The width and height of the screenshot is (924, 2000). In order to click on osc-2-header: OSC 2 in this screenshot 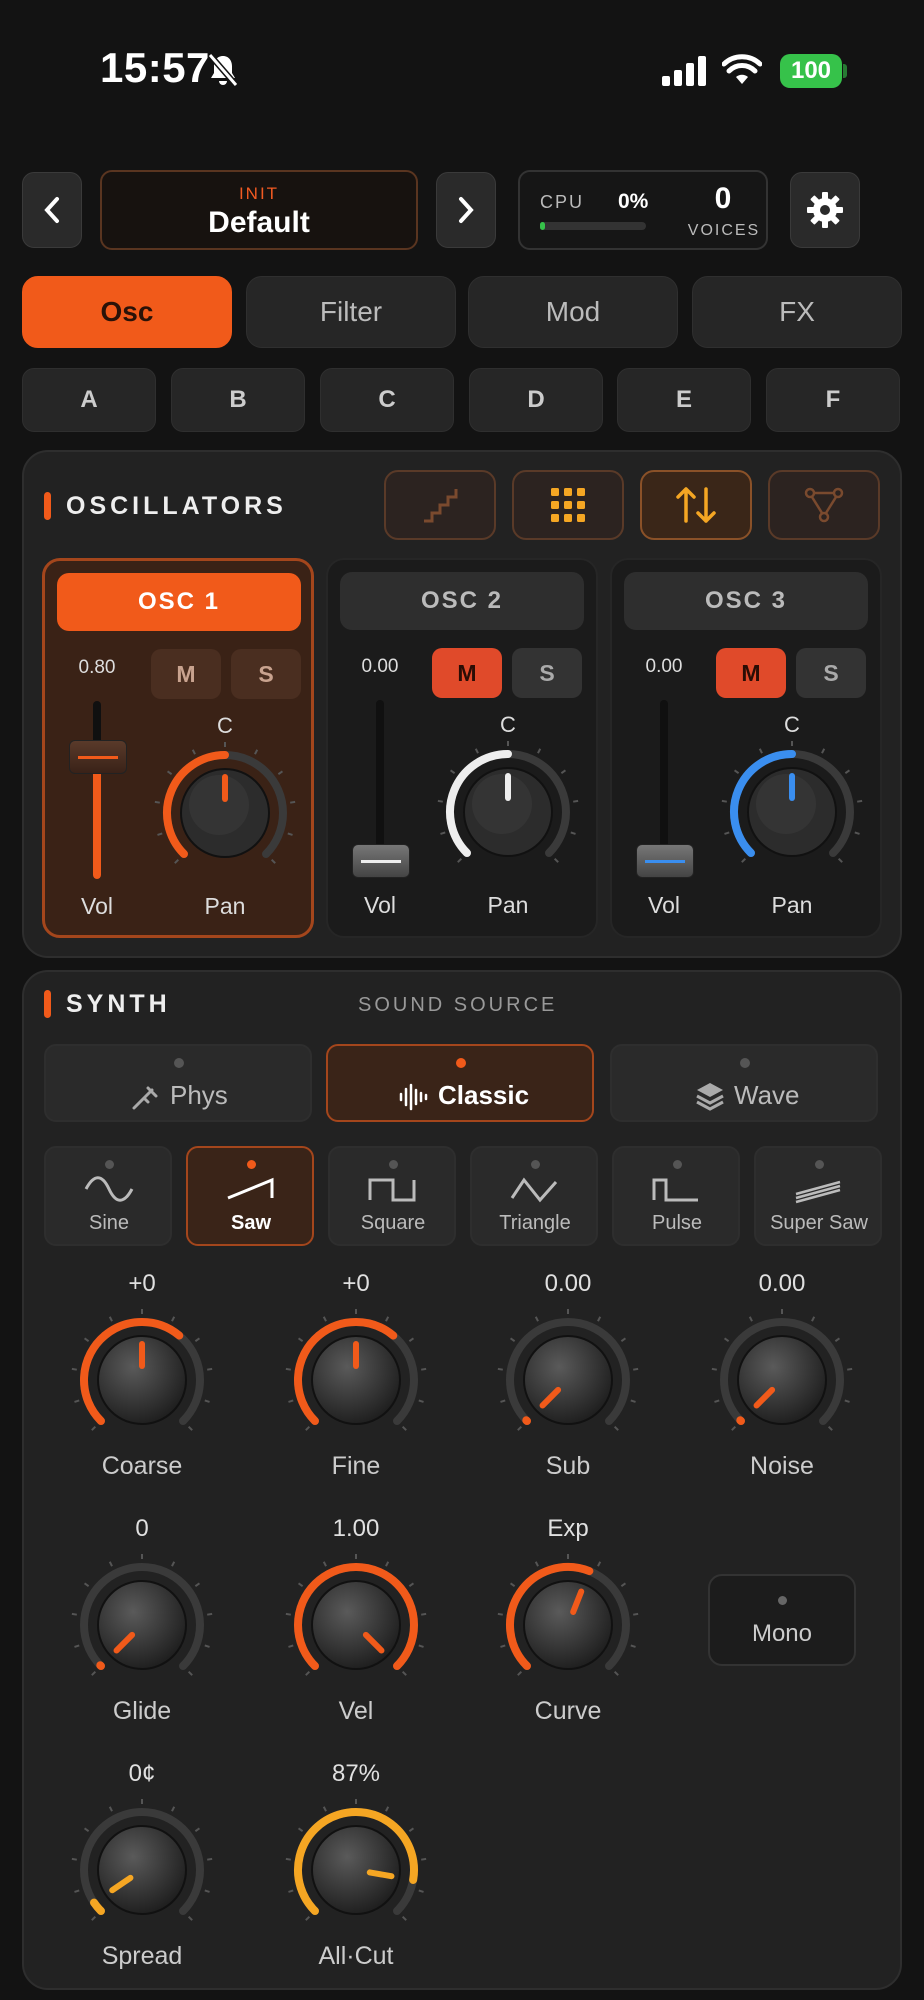, I will do `click(462, 601)`.